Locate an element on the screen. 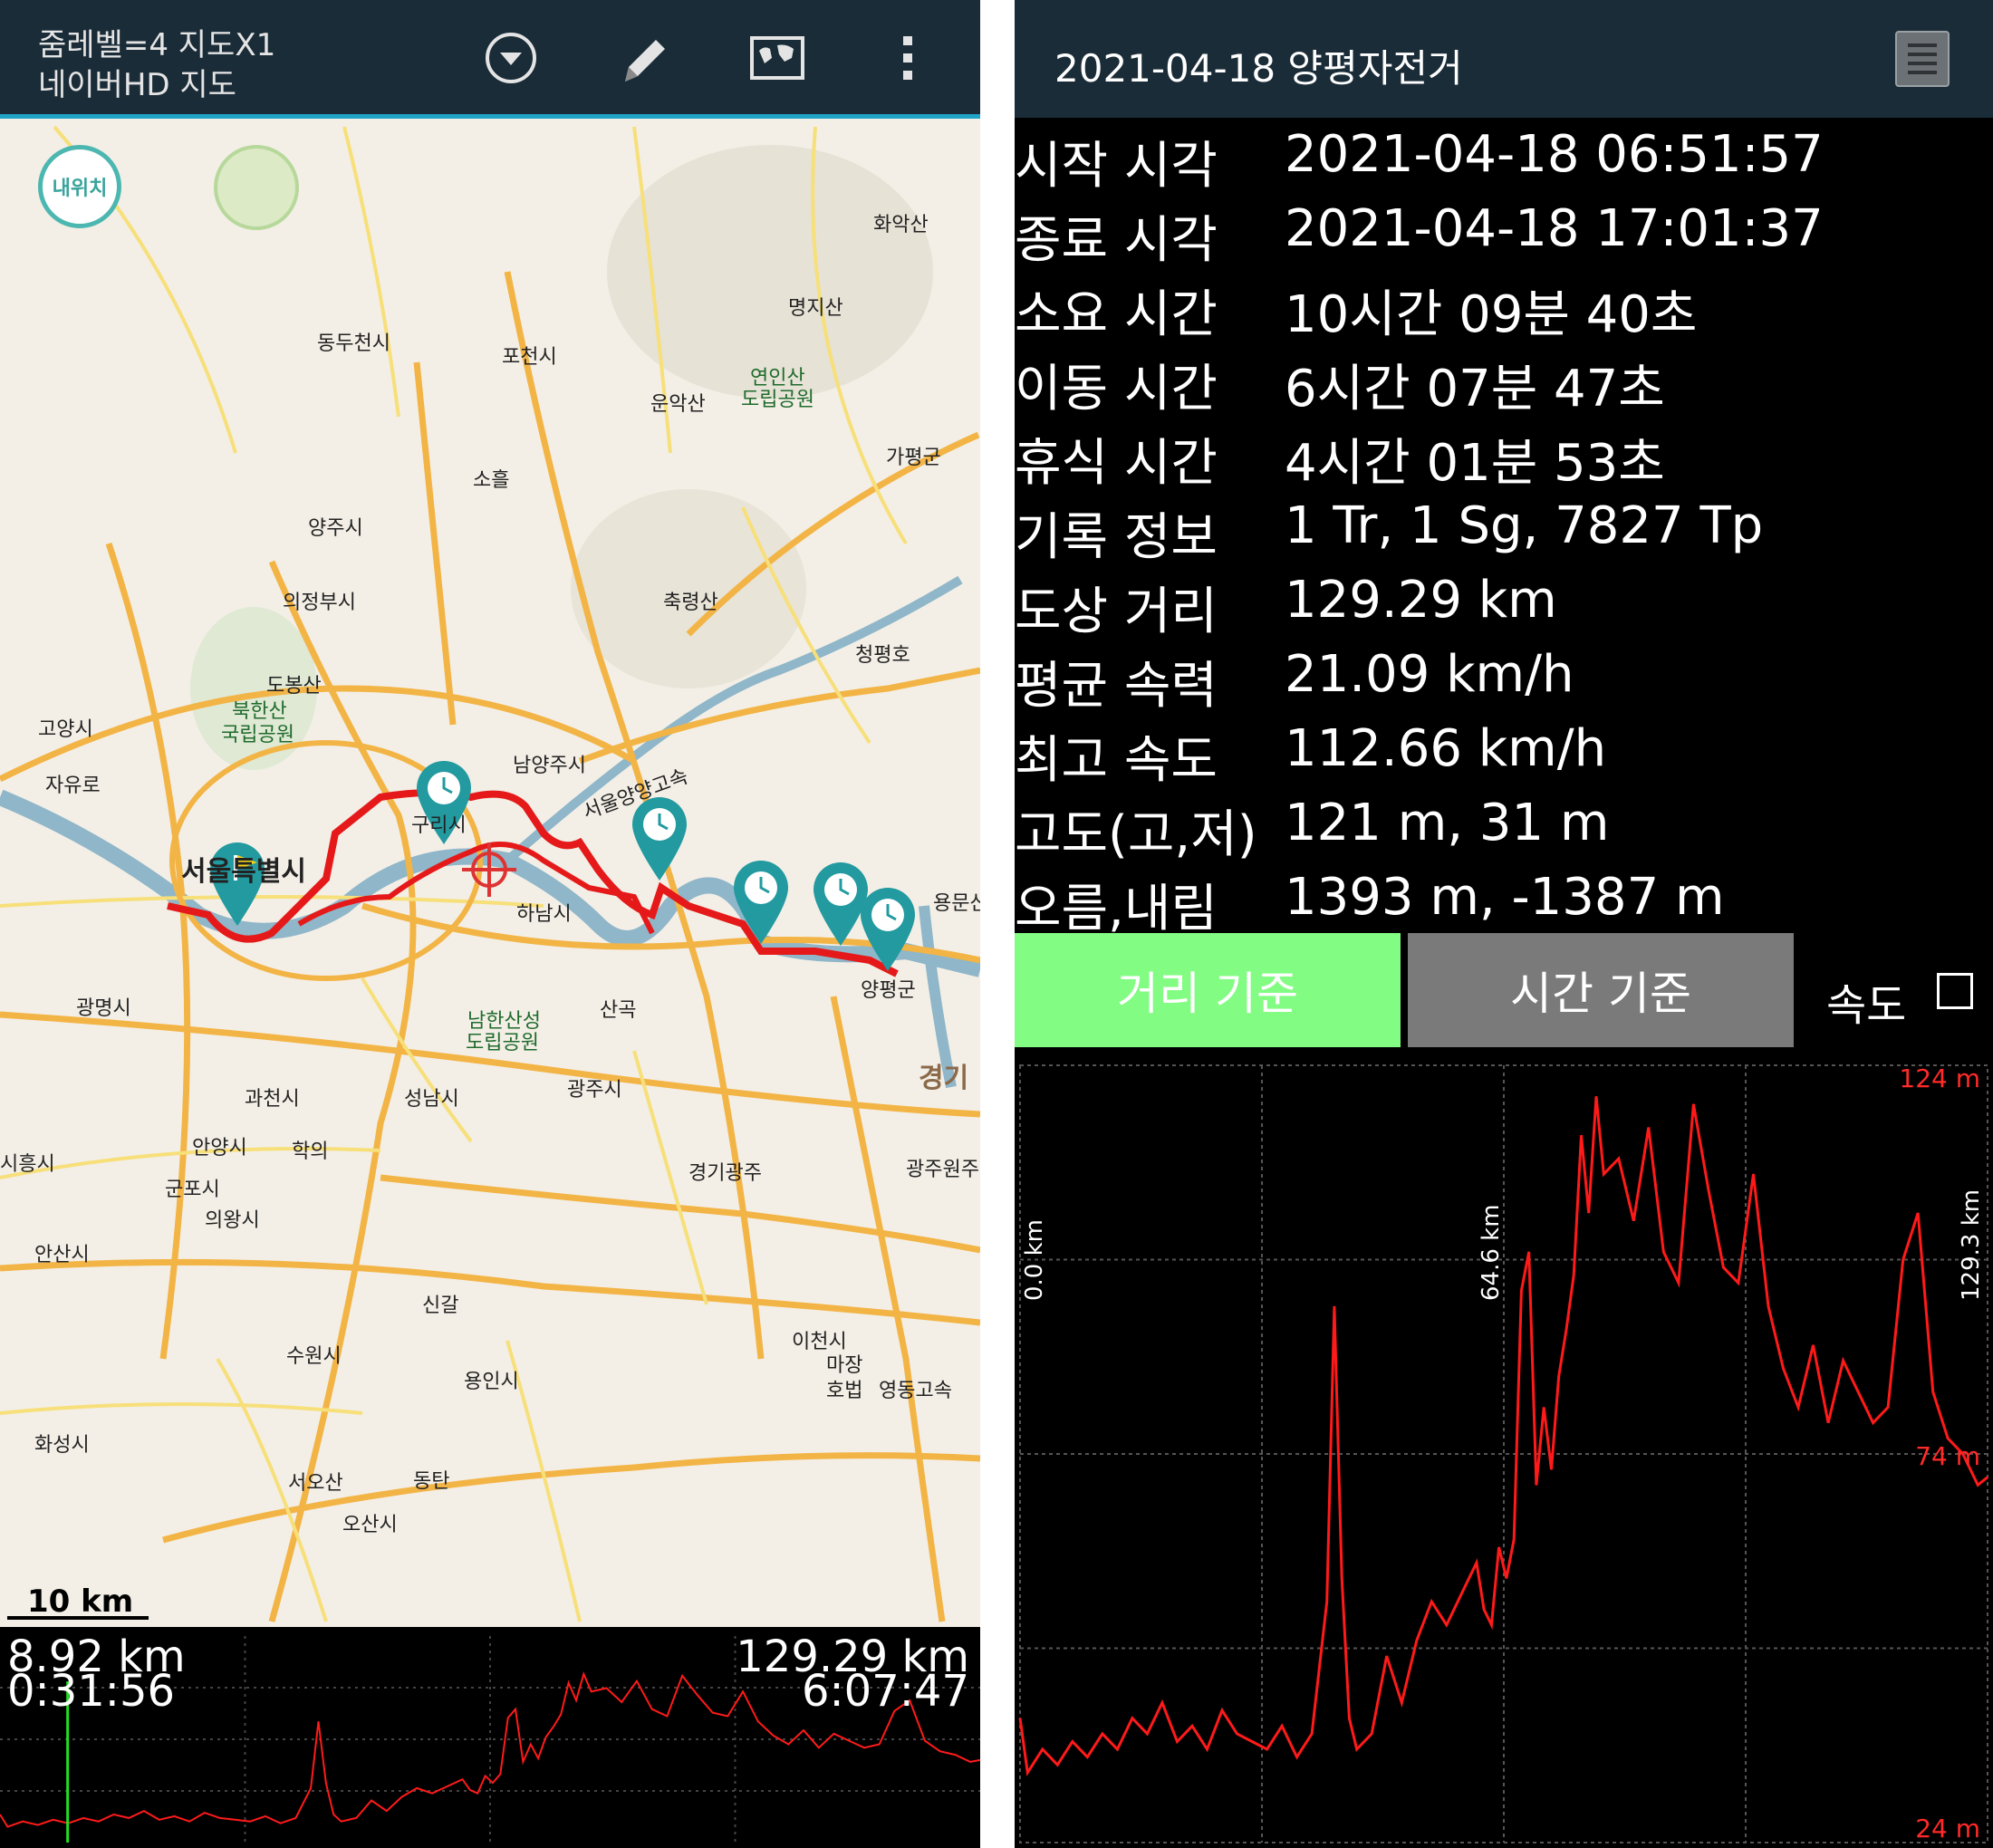 The height and width of the screenshot is (1848, 1993). stat-label: 최고 속도 is located at coordinates (1116, 761).